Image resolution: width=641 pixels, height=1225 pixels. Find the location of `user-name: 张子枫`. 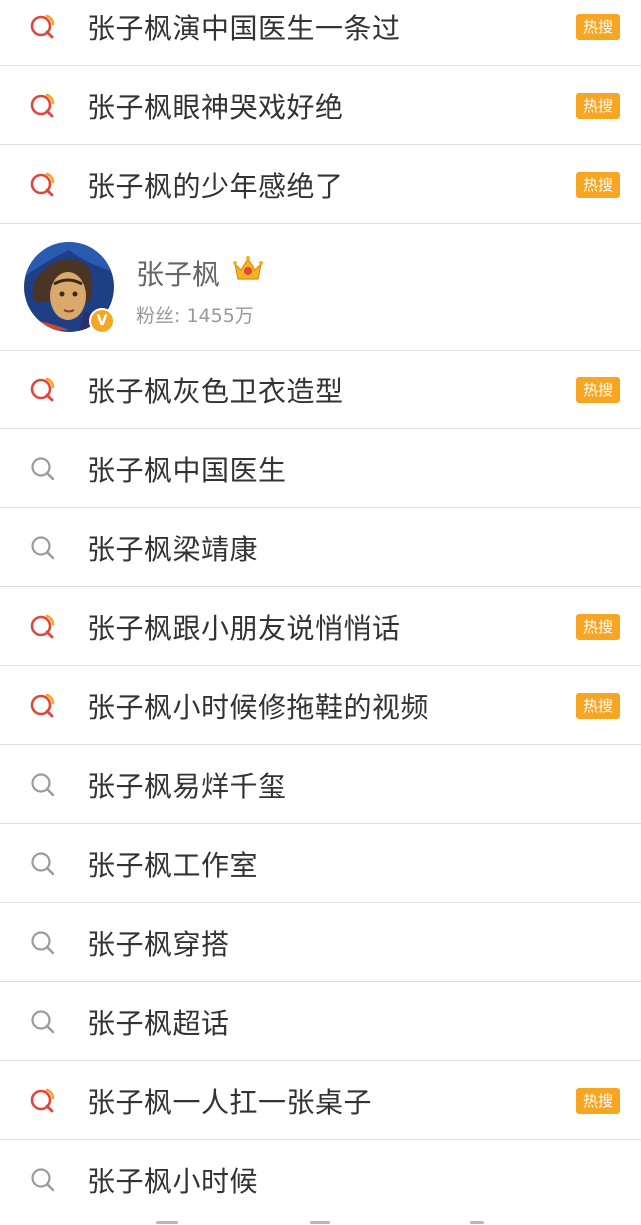

user-name: 张子枫 is located at coordinates (178, 274).